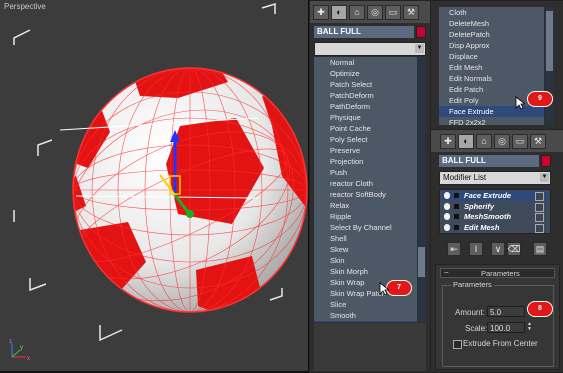  Describe the element at coordinates (502, 141) in the screenshot. I see `motion-tab-icon-2: ◎` at that location.